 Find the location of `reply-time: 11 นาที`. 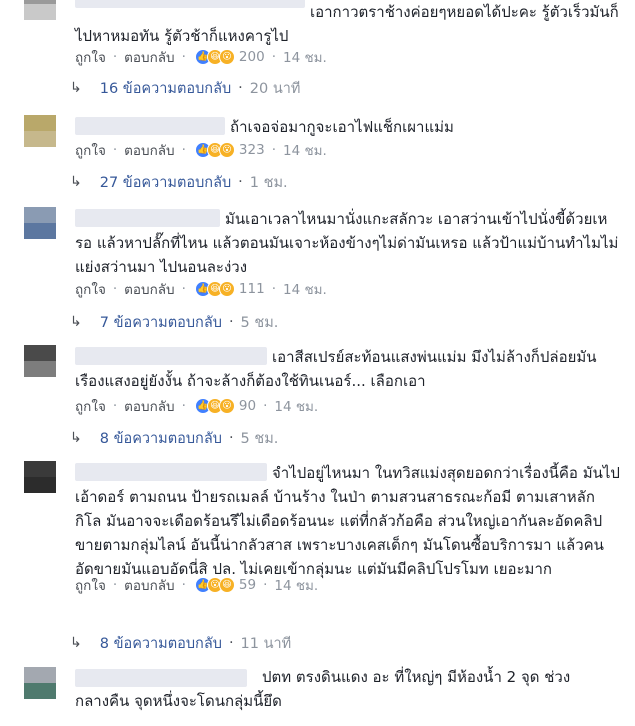

reply-time: 11 นาที is located at coordinates (266, 643).